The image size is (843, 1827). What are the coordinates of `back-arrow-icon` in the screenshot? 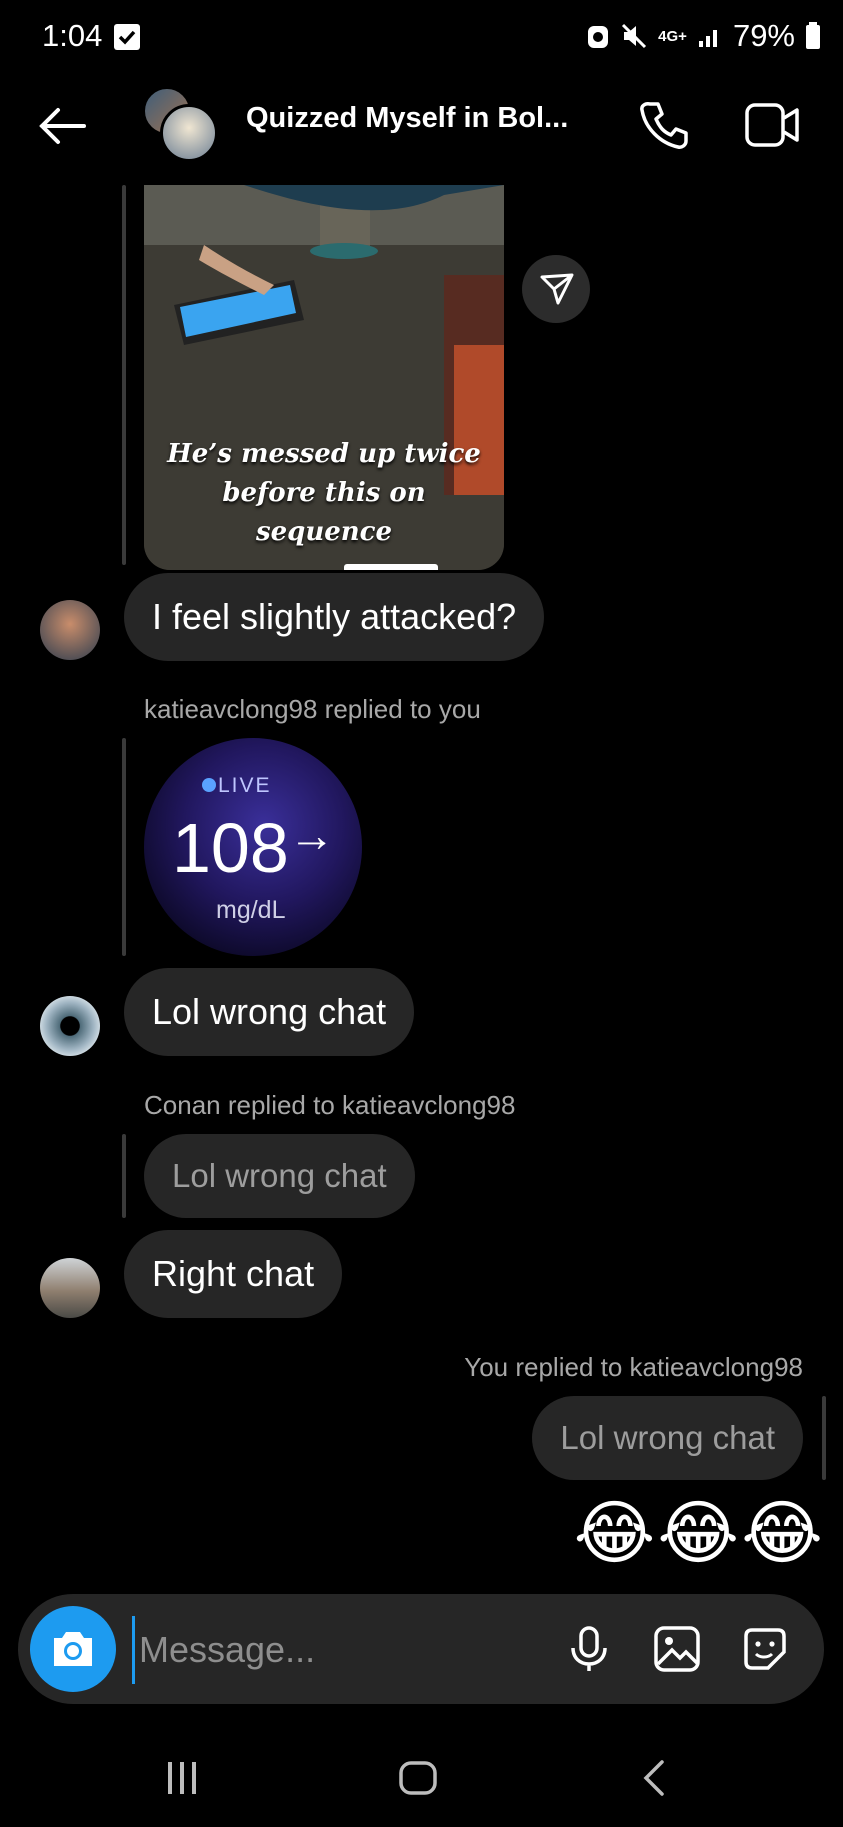 It's located at (62, 126).